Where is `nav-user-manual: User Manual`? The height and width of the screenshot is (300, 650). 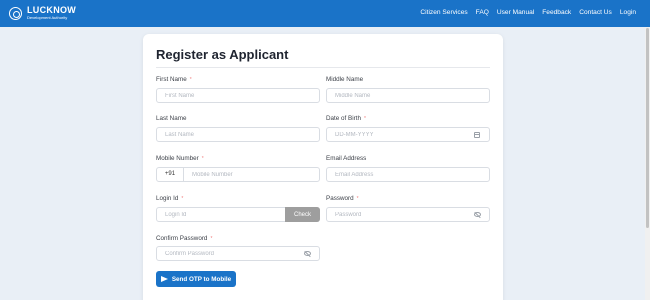 nav-user-manual: User Manual is located at coordinates (515, 12).